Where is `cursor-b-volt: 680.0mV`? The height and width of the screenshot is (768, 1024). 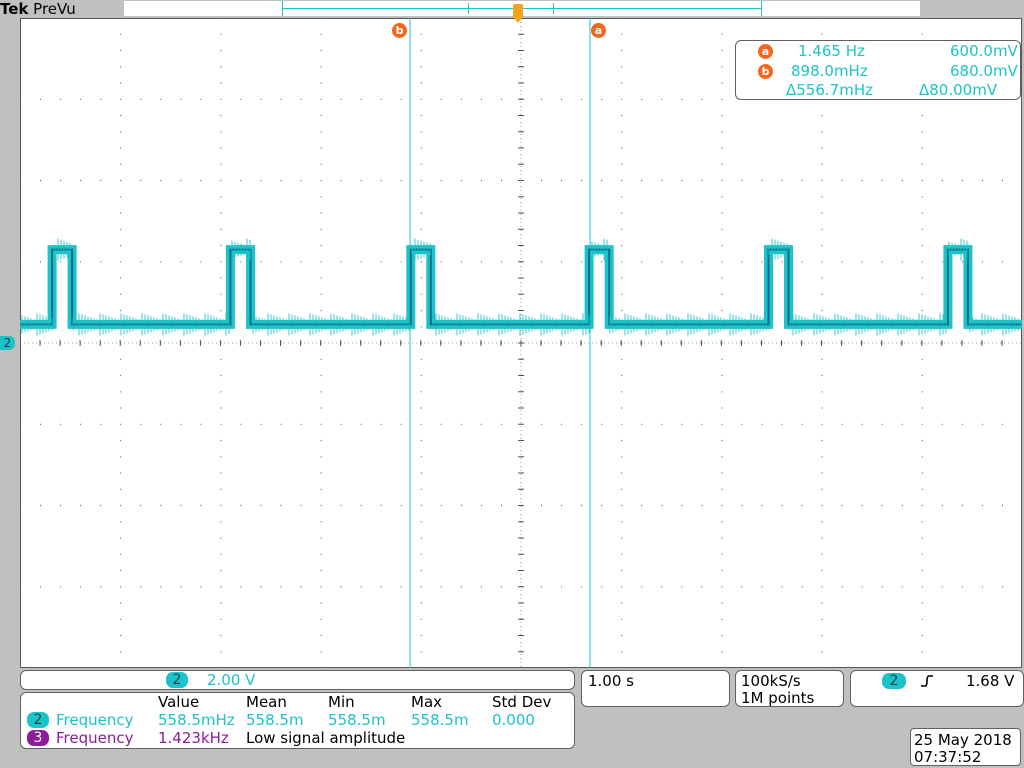
cursor-b-volt: 680.0mV is located at coordinates (984, 71).